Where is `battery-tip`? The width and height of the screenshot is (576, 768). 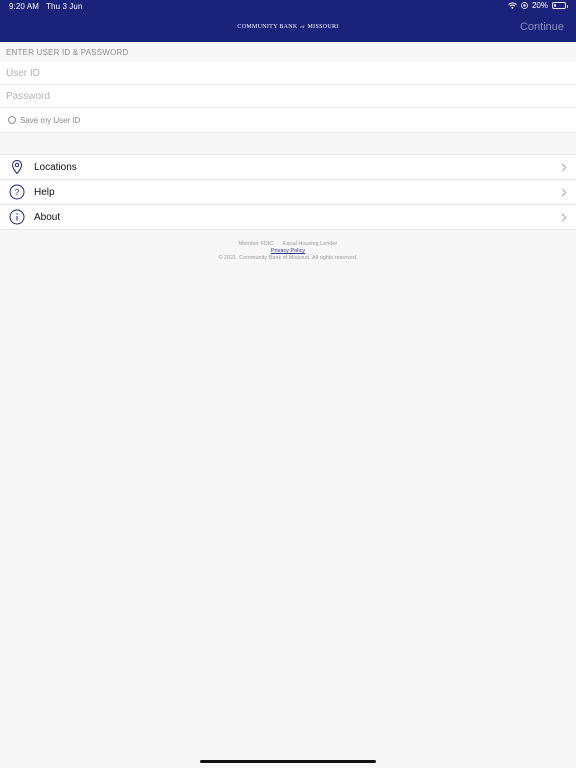 battery-tip is located at coordinates (567, 6).